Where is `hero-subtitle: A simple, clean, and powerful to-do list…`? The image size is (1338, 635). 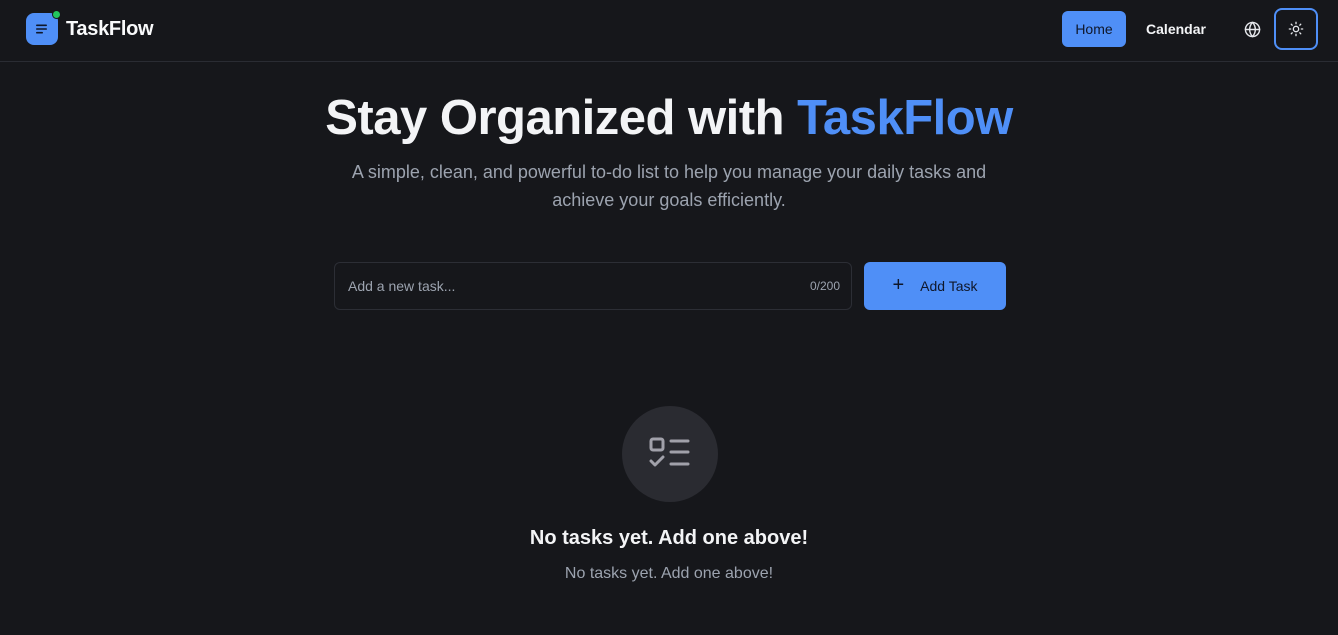 hero-subtitle: A simple, clean, and powerful to-do list… is located at coordinates (669, 186).